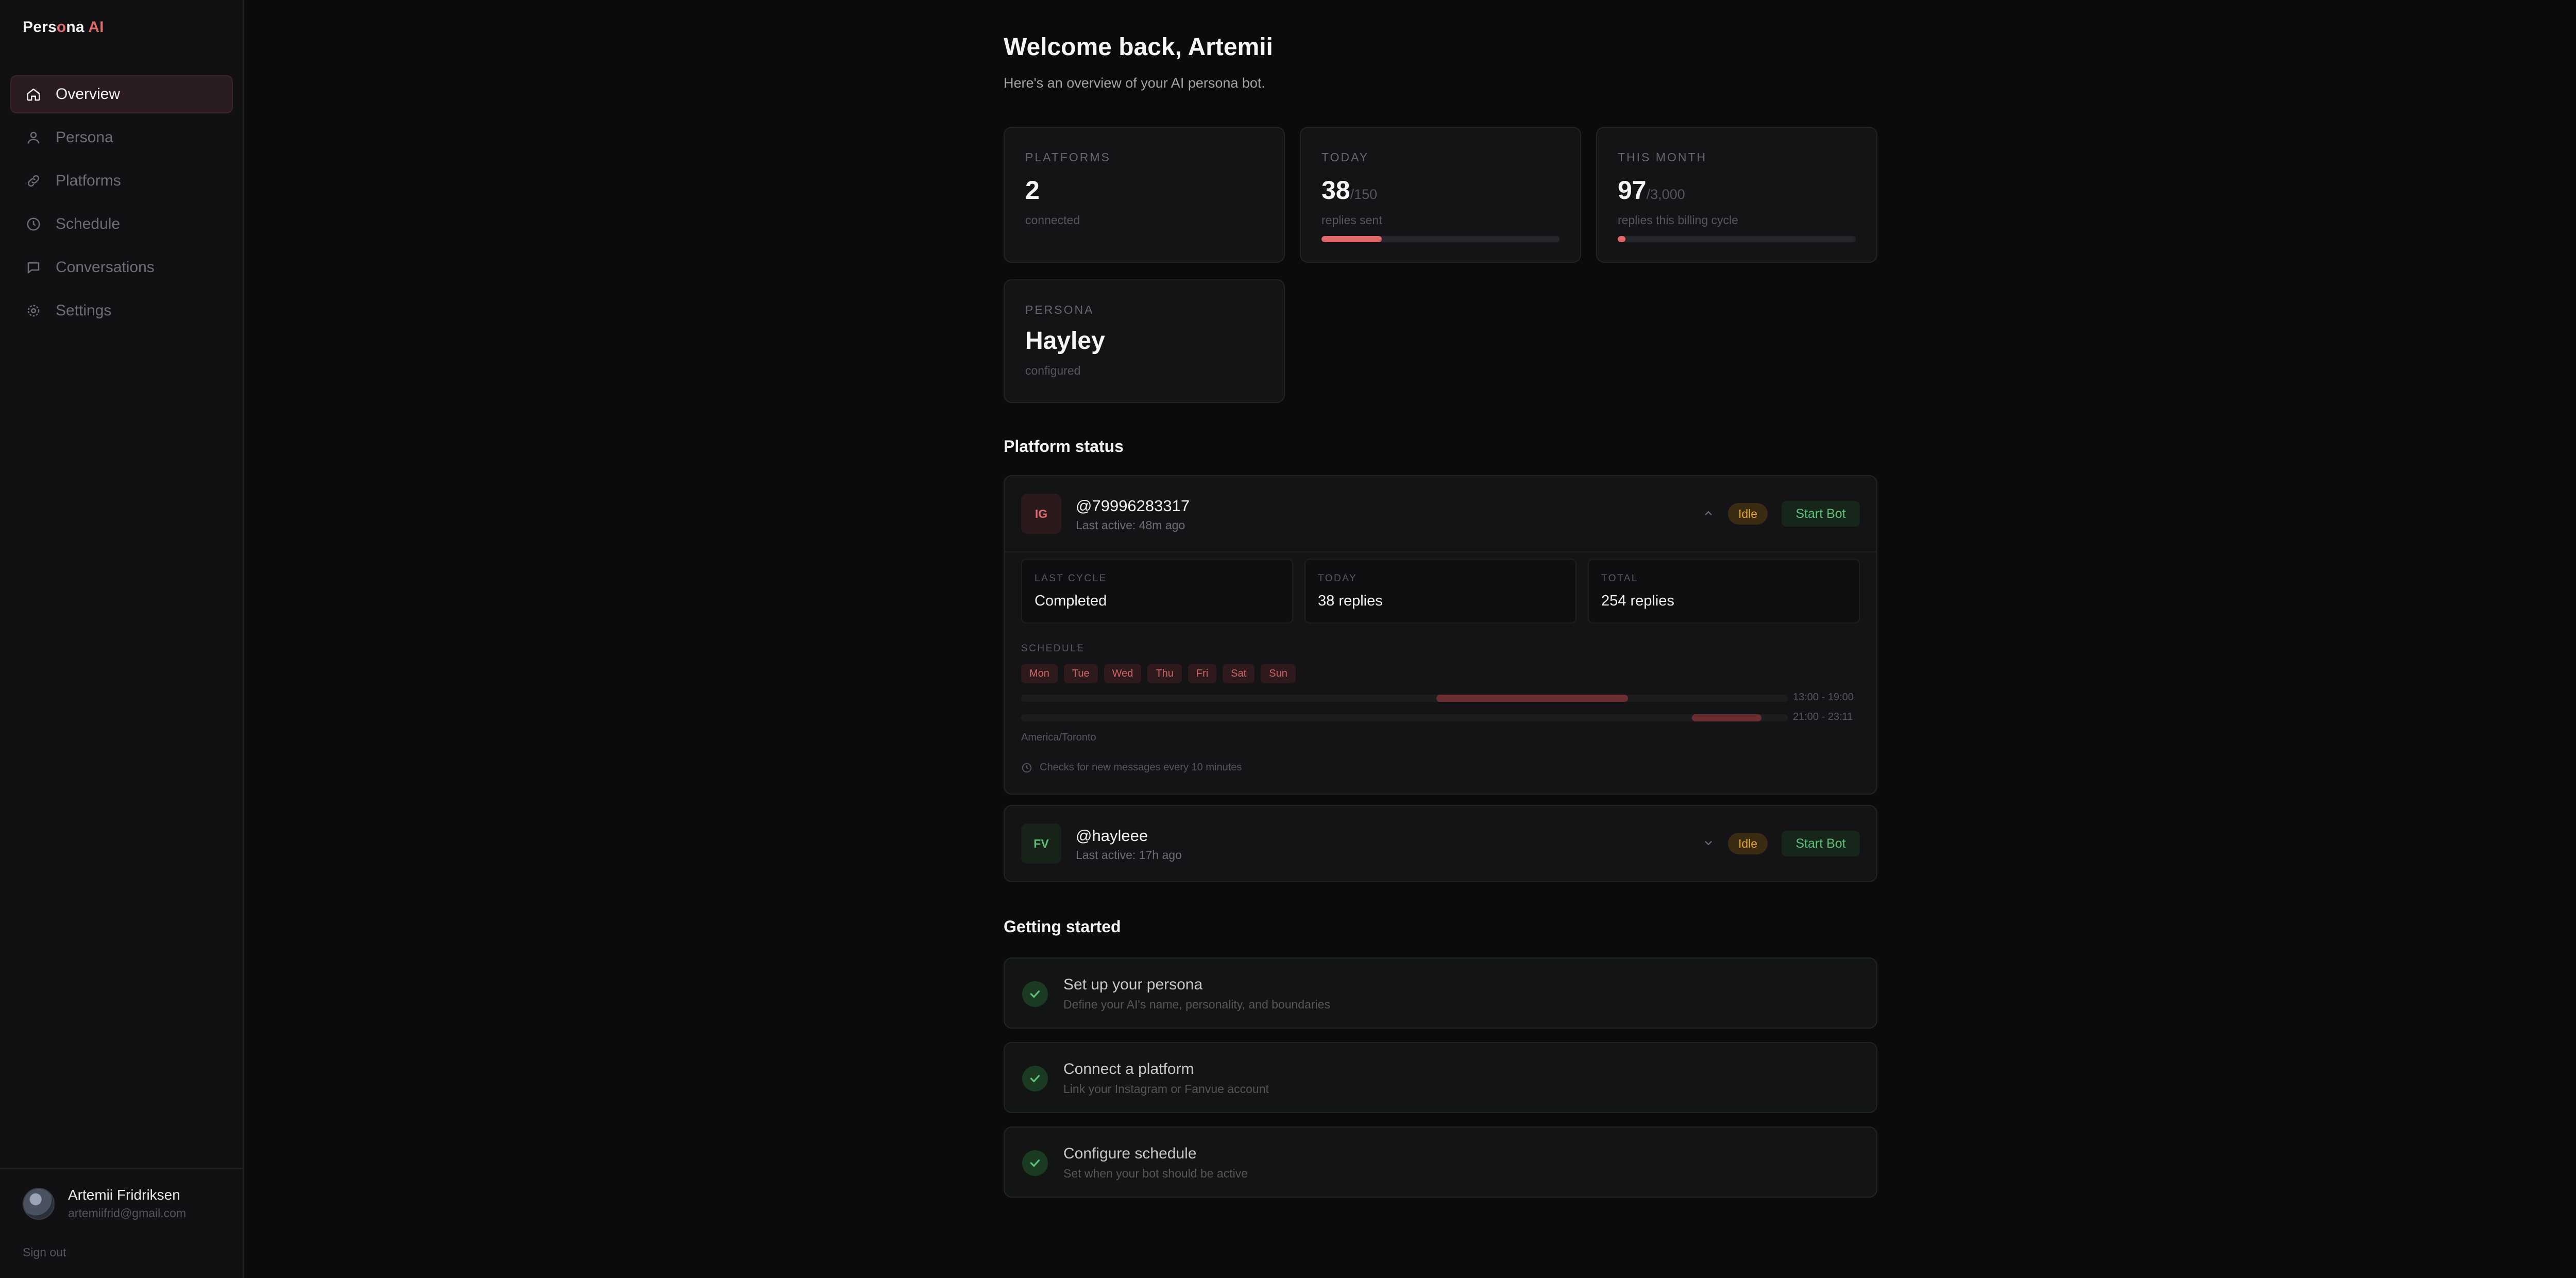 Image resolution: width=2576 pixels, height=1278 pixels. What do you see at coordinates (1737, 239) in the screenshot?
I see `month-progress-bar` at bounding box center [1737, 239].